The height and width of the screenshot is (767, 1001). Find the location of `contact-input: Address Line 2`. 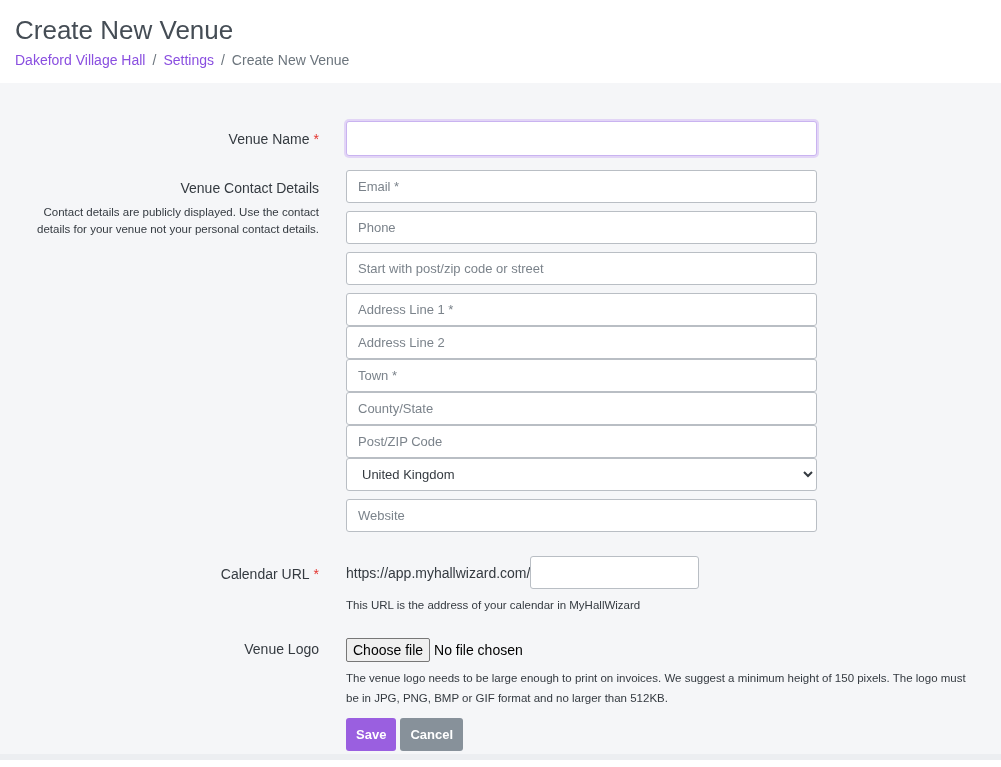

contact-input: Address Line 2 is located at coordinates (581, 342).